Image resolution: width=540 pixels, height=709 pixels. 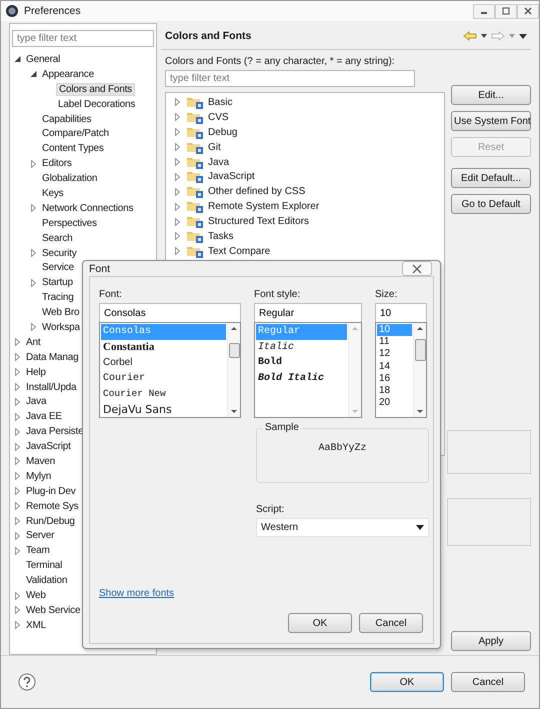 What do you see at coordinates (491, 121) in the screenshot?
I see `action-button: Use System Font` at bounding box center [491, 121].